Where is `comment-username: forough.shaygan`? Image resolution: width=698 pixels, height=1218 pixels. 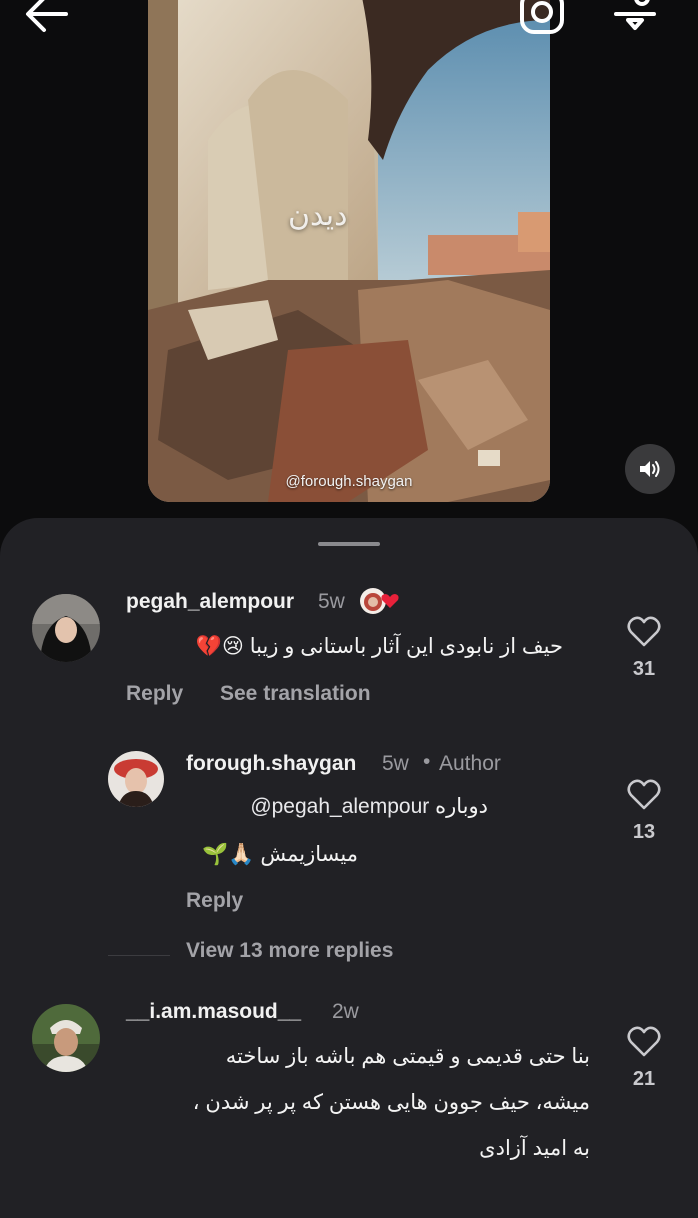
comment-username: forough.shaygan is located at coordinates (271, 764).